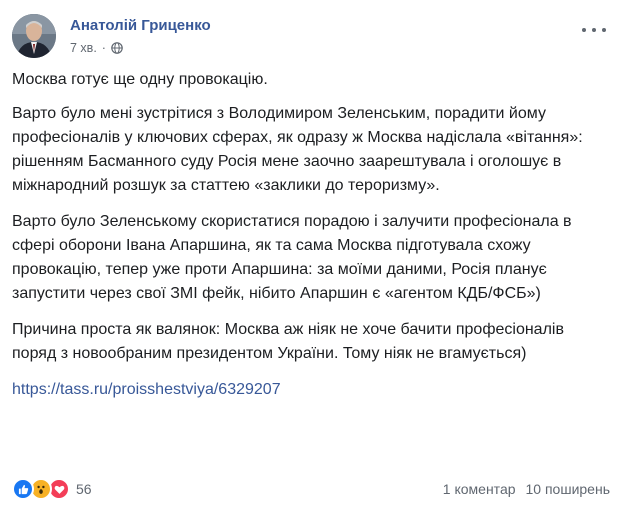 The width and height of the screenshot is (622, 516). I want to click on author-name: Анатолій Гриценко, so click(140, 25).